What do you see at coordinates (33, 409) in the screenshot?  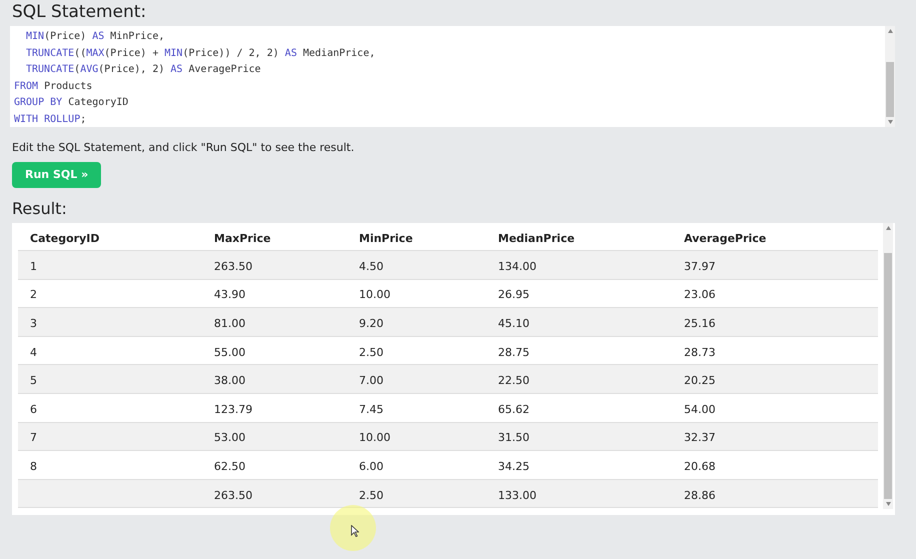 I see `table-cell-text: 6` at bounding box center [33, 409].